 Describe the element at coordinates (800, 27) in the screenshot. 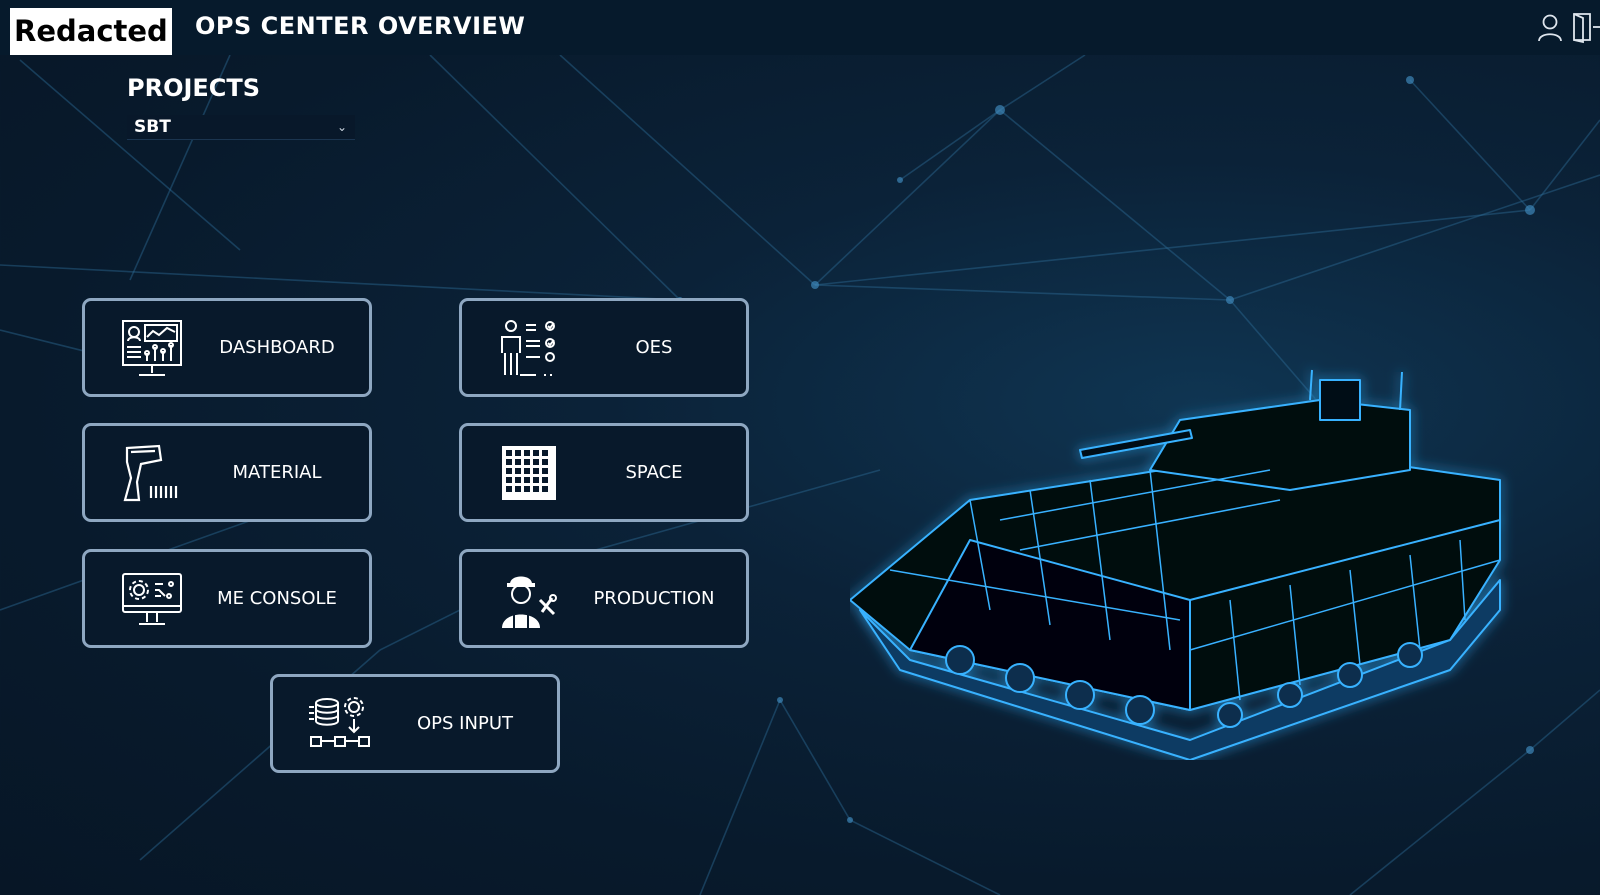

I see `top-bar: Redacted OPS CENTER OVERVIEW` at that location.